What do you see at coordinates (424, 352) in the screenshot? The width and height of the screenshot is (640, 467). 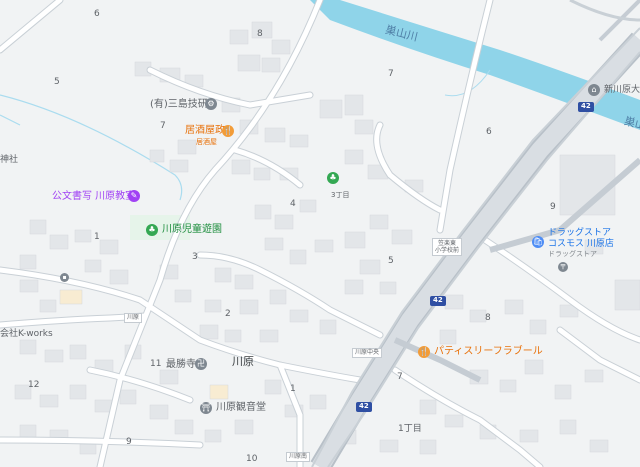 I see `cafe-icon: 🍴` at bounding box center [424, 352].